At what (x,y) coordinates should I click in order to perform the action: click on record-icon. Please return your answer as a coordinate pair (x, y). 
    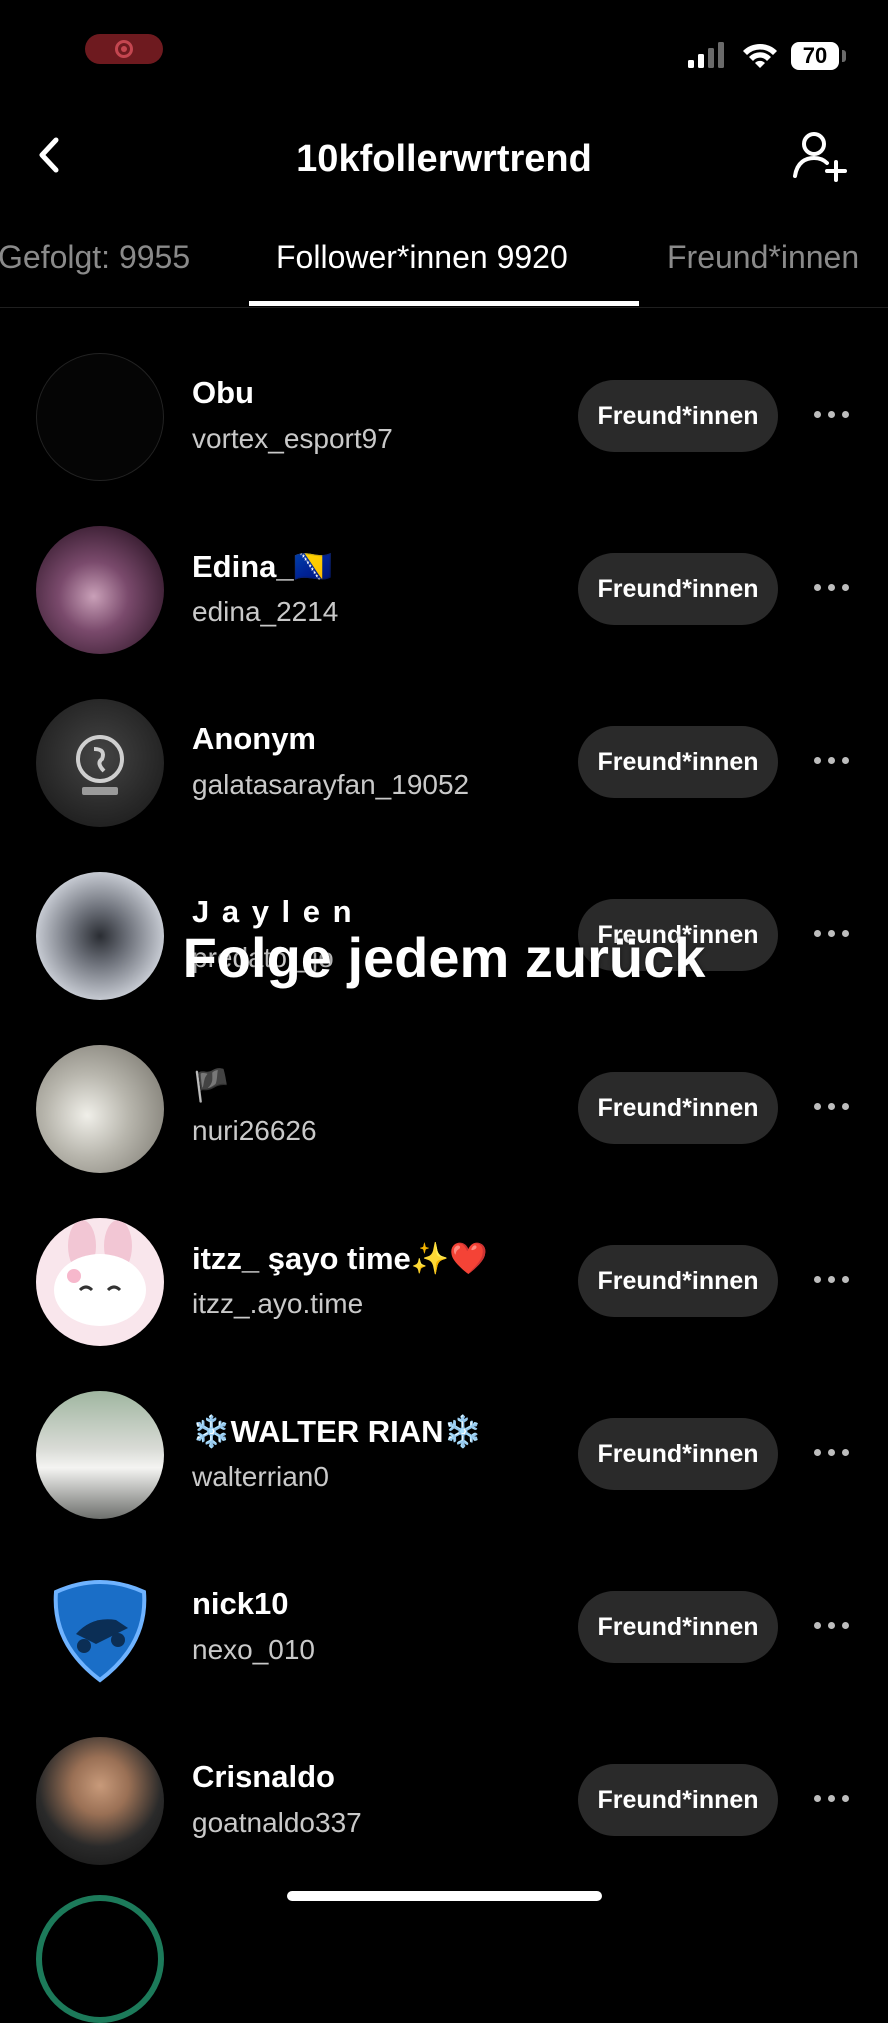
    Looking at the image, I should click on (124, 49).